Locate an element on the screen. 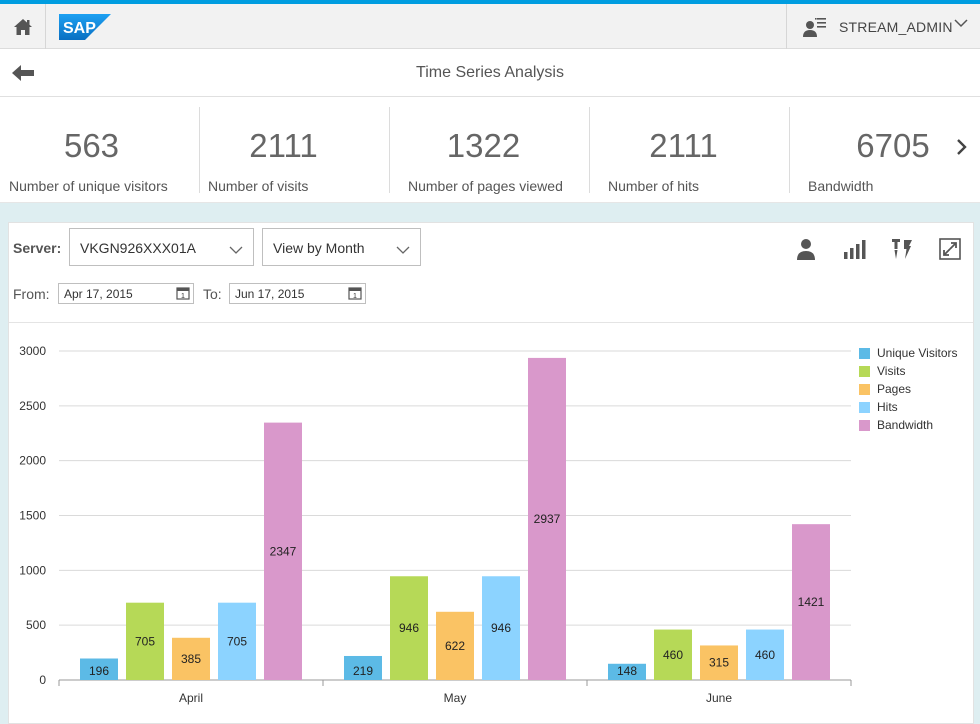  person-button is located at coordinates (806, 249).